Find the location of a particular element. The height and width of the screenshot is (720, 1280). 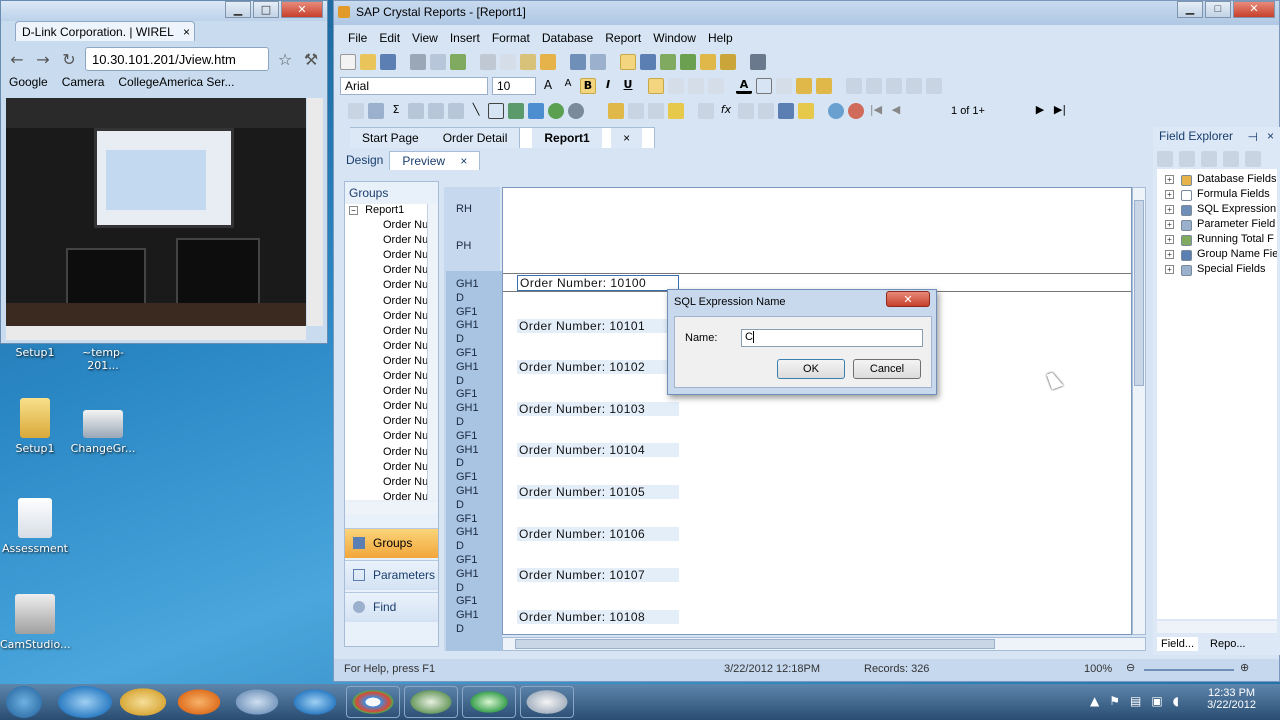

menu-format: Format is located at coordinates (511, 38).